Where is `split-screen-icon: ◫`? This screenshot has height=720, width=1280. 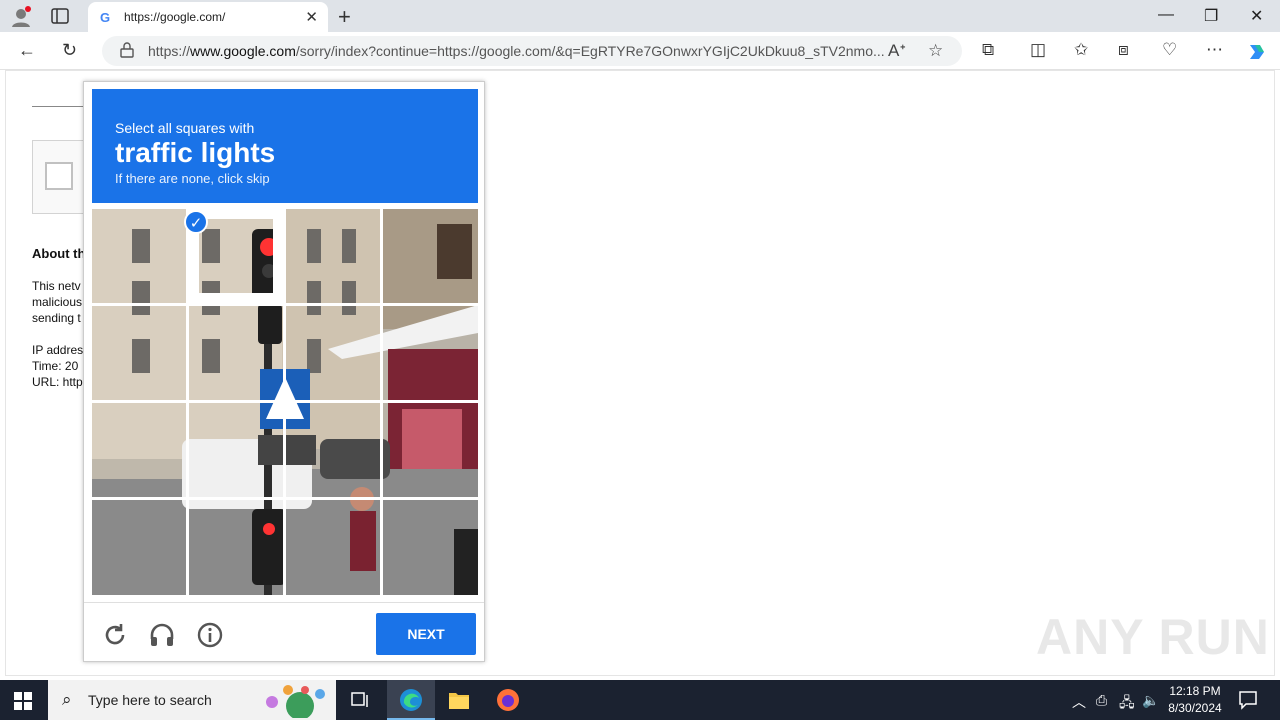
split-screen-icon: ◫ is located at coordinates (1038, 50).